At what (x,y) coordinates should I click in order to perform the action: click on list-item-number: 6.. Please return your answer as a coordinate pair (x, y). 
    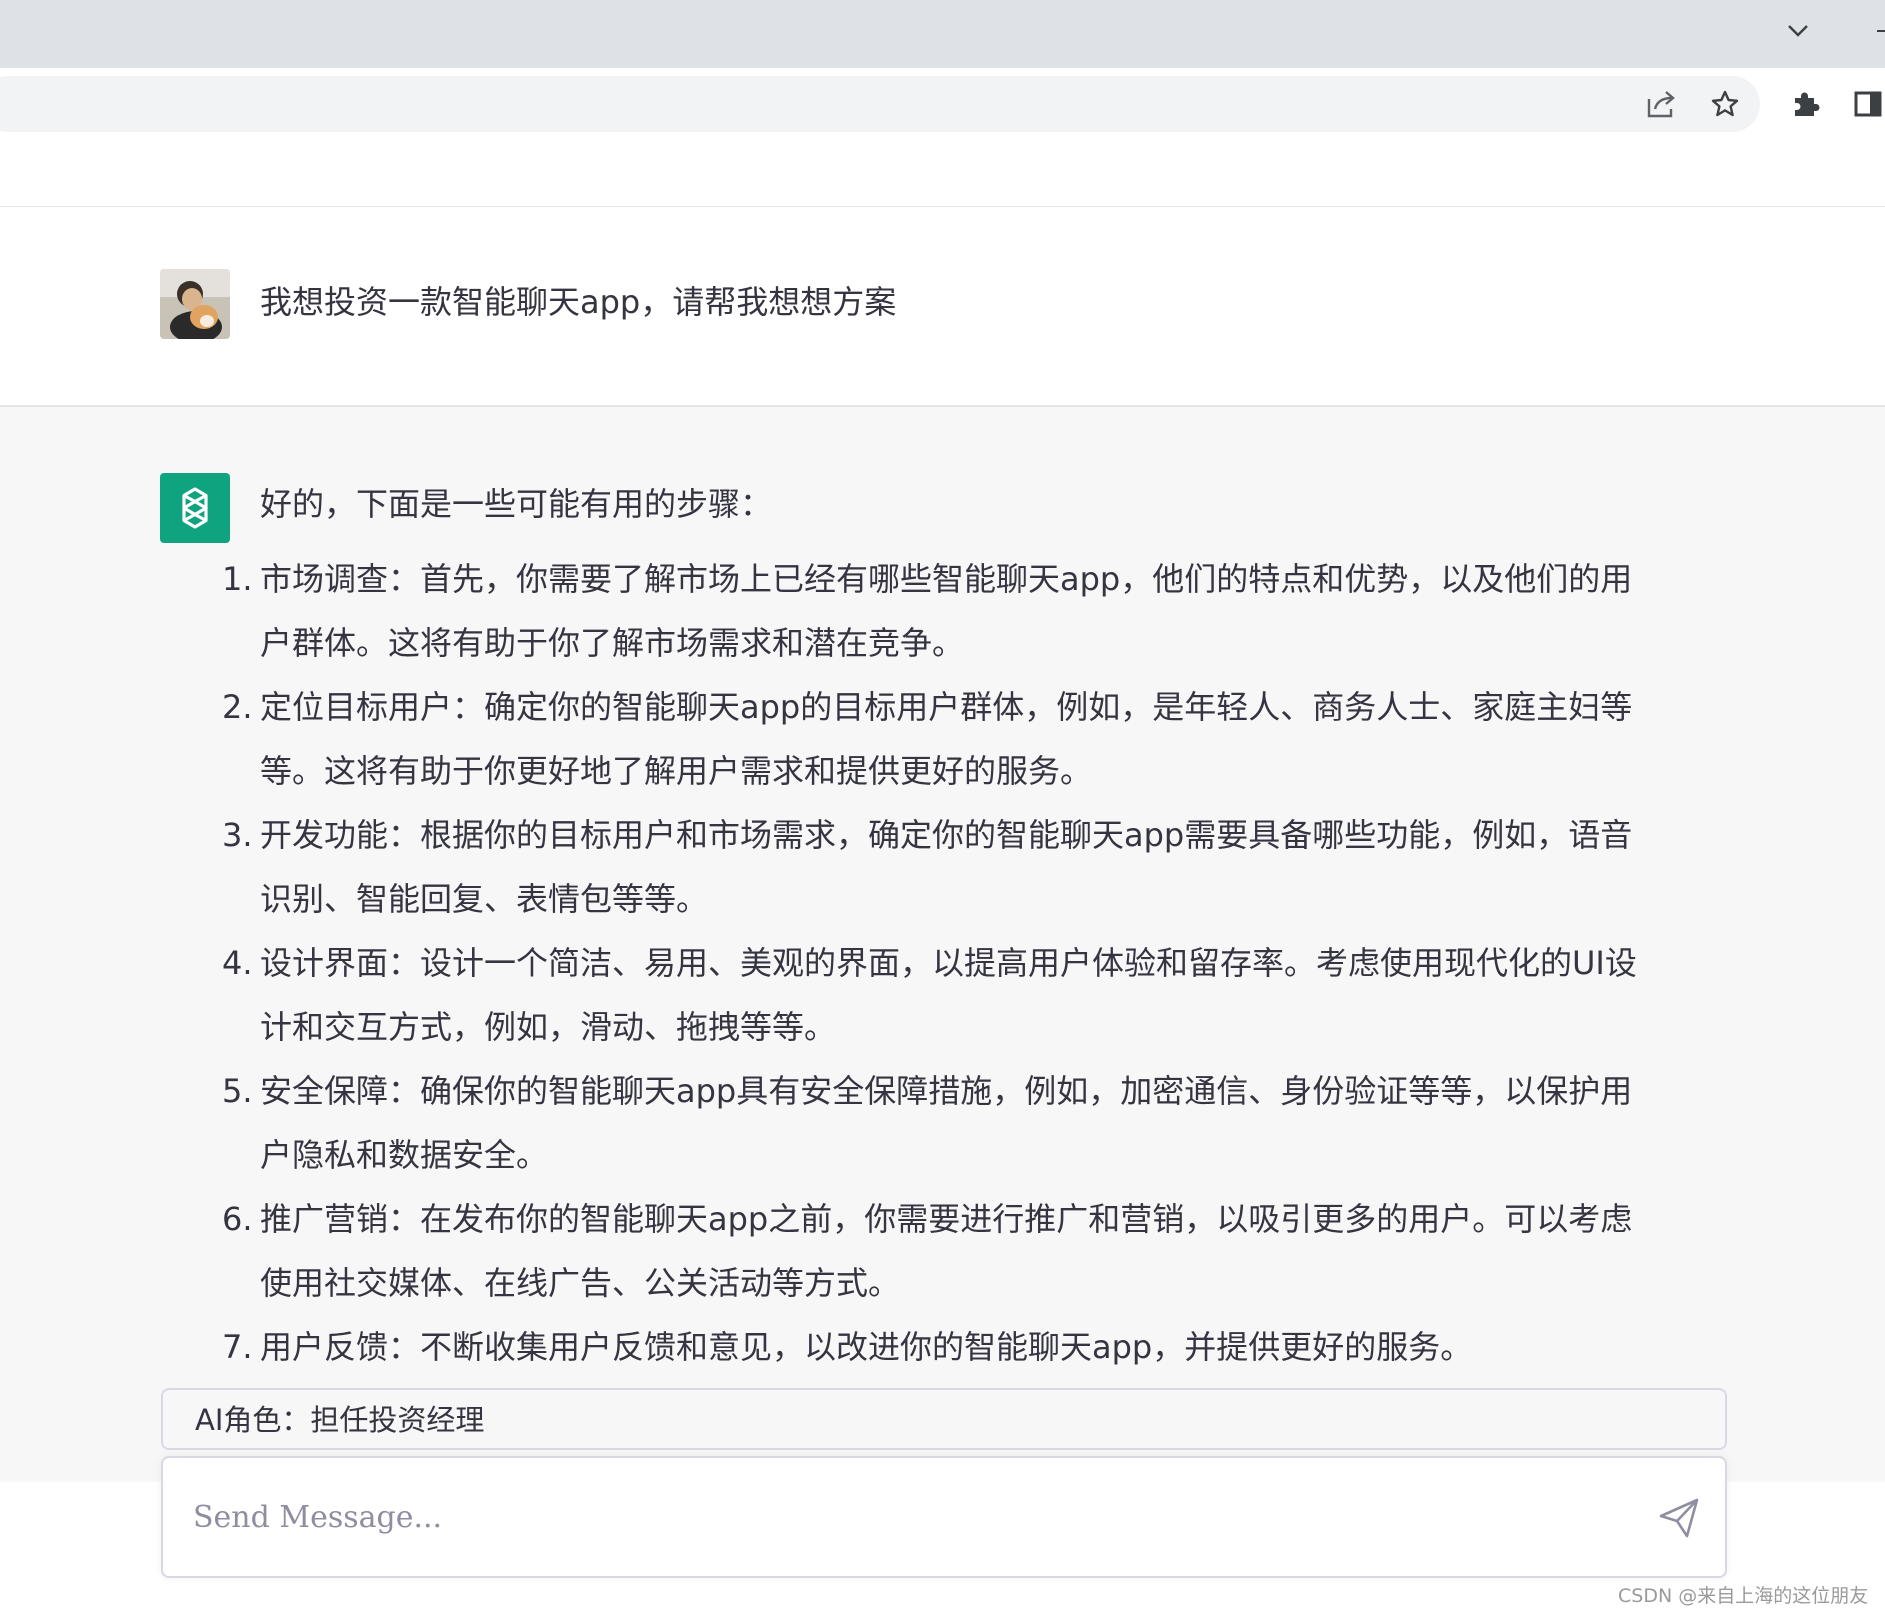
    Looking at the image, I should click on (237, 1219).